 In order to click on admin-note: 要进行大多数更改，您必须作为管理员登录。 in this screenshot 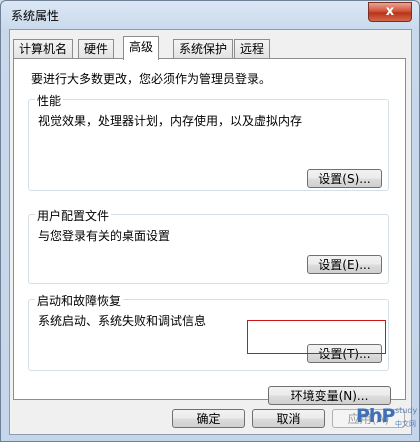, I will do `click(151, 79)`.